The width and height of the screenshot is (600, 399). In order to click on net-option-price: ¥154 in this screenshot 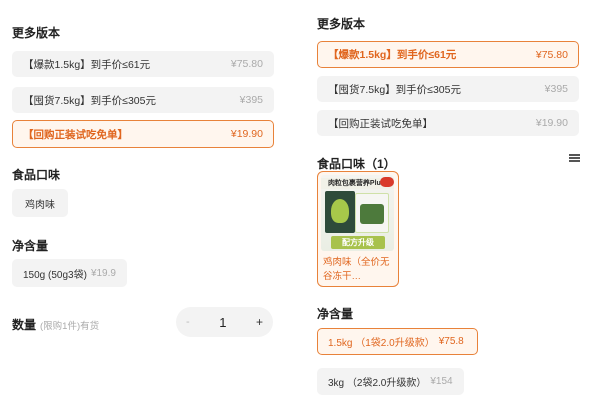, I will do `click(441, 381)`.